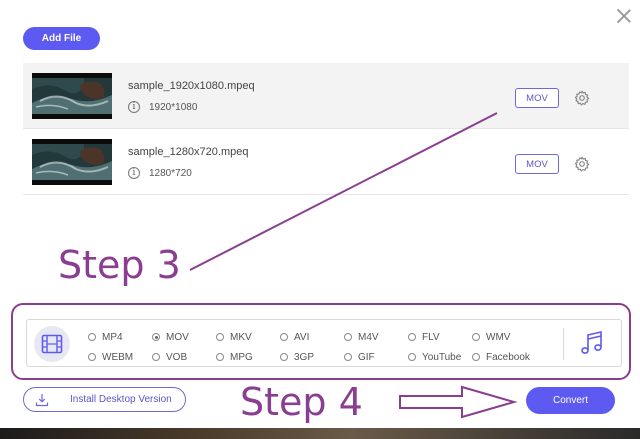 This screenshot has height=439, width=640. I want to click on format-label: WEBM, so click(118, 357).